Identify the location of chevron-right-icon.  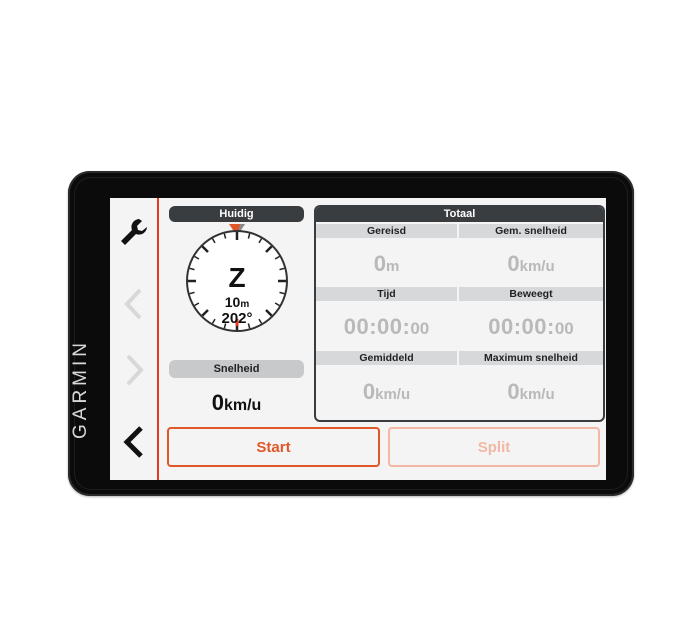
(135, 370).